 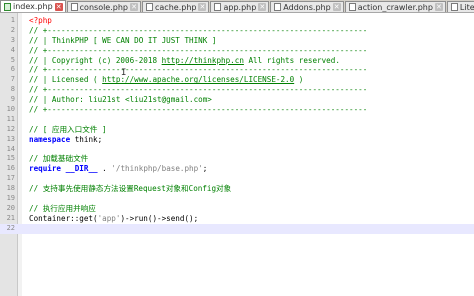 I want to click on line-number: 11, so click(x=10, y=118).